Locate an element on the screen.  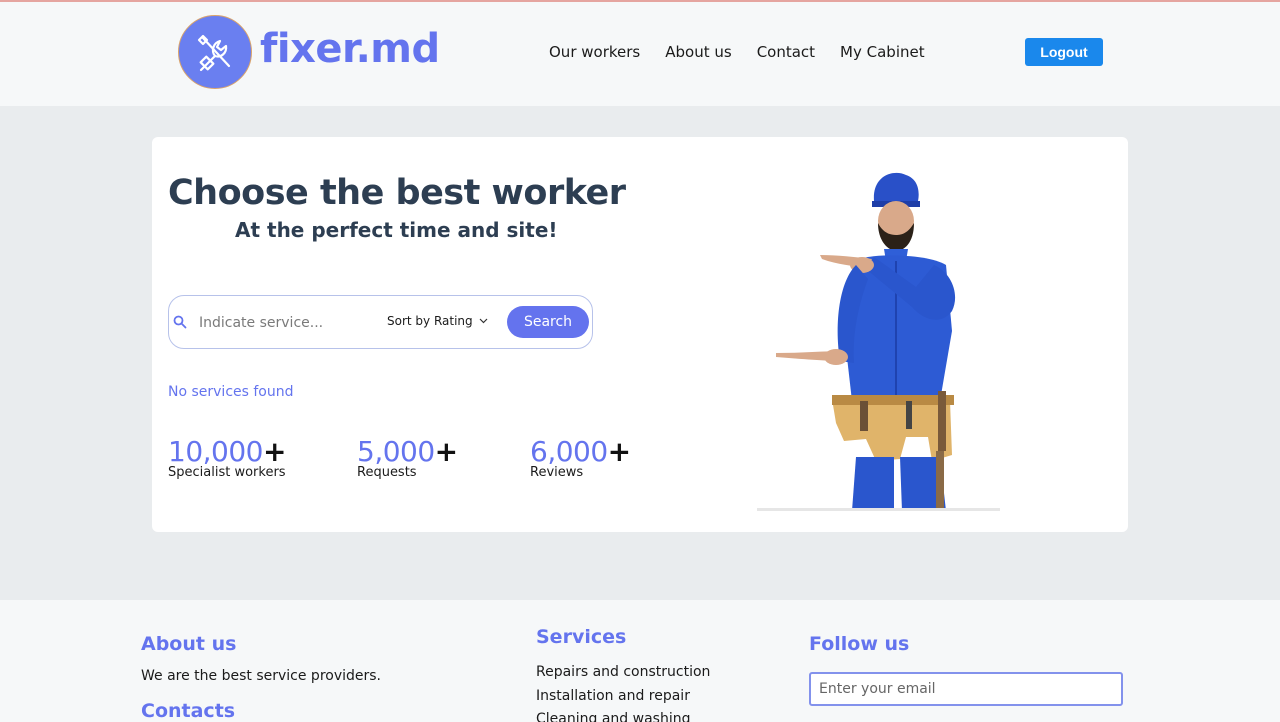
stat-number: 6,000 is located at coordinates (569, 451).